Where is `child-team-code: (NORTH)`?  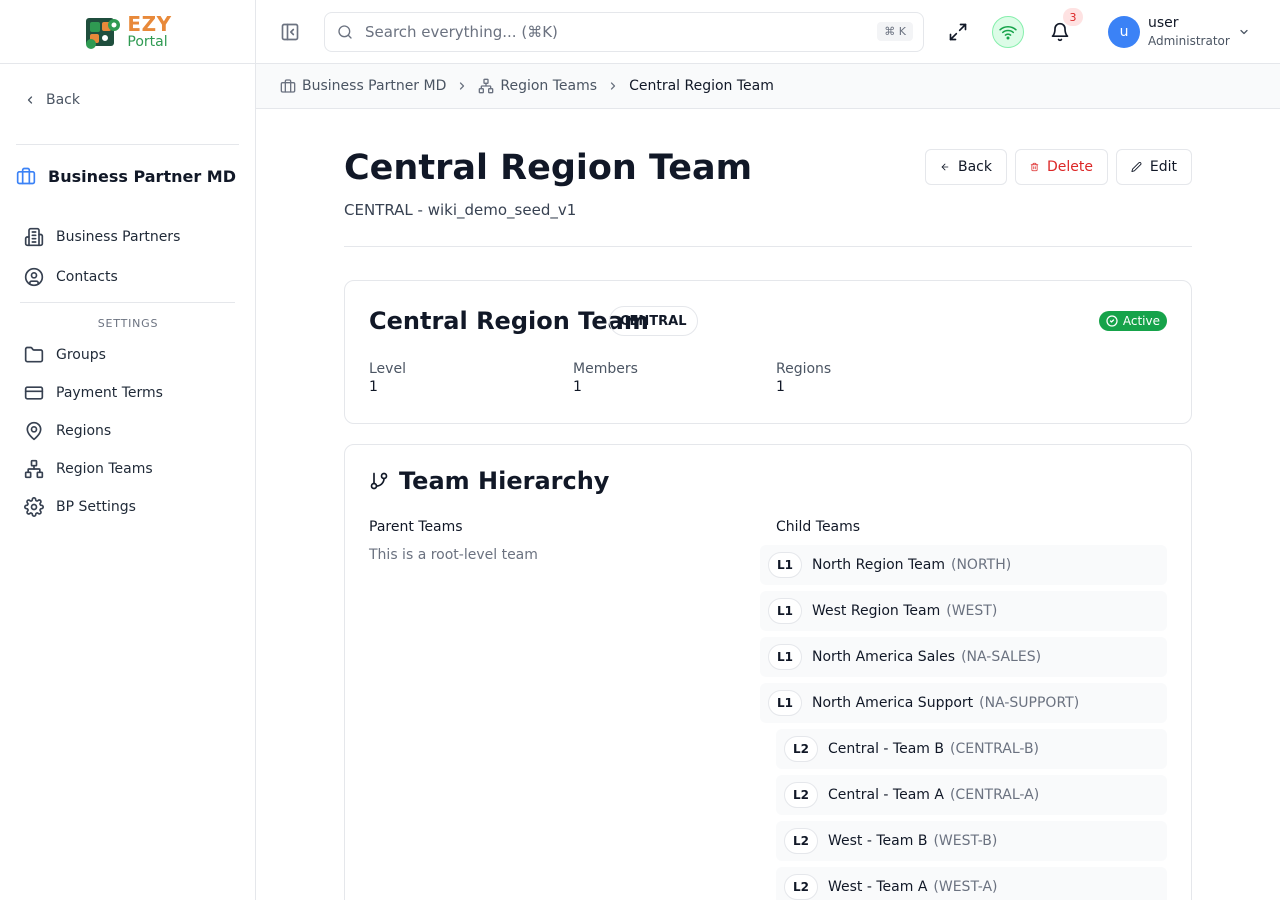
child-team-code: (NORTH) is located at coordinates (981, 565).